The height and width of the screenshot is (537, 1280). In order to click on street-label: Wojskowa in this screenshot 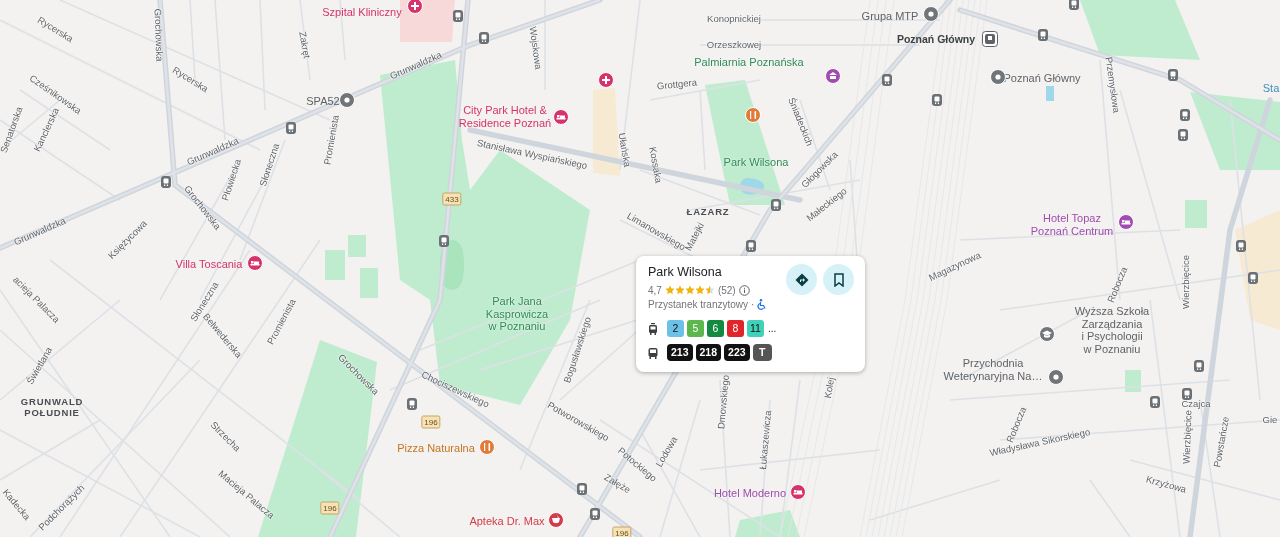, I will do `click(535, 48)`.